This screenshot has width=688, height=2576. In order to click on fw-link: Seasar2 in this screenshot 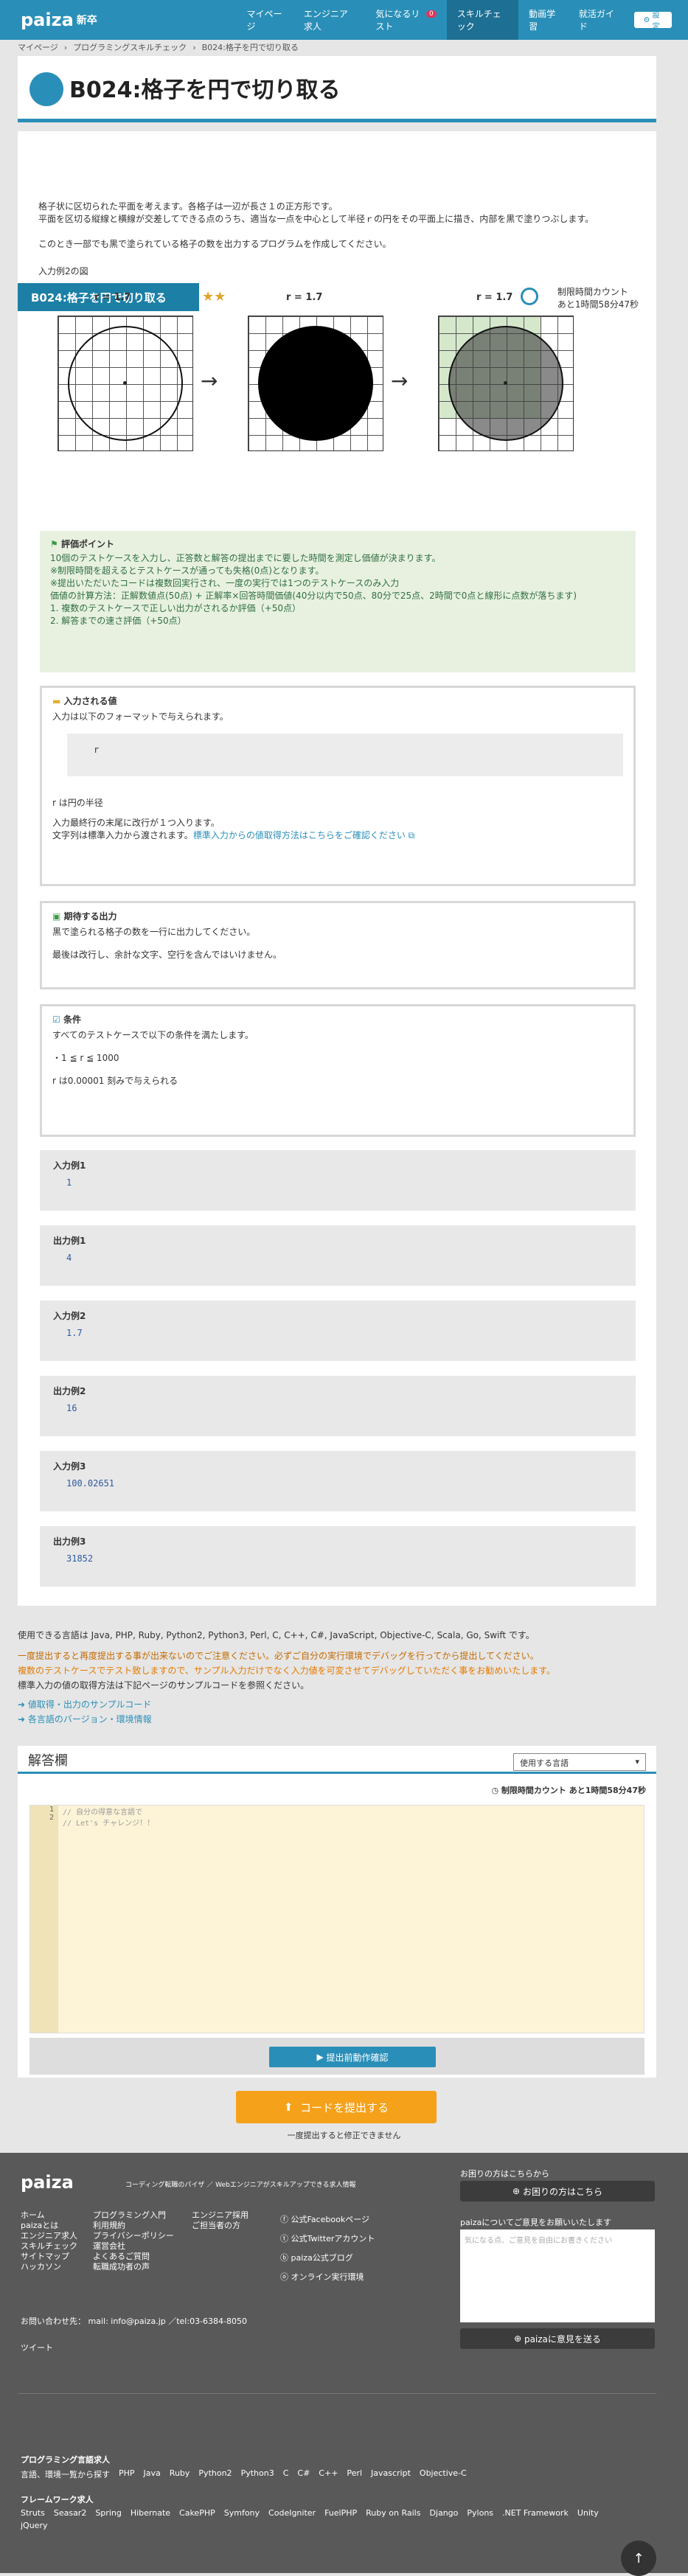, I will do `click(70, 2513)`.